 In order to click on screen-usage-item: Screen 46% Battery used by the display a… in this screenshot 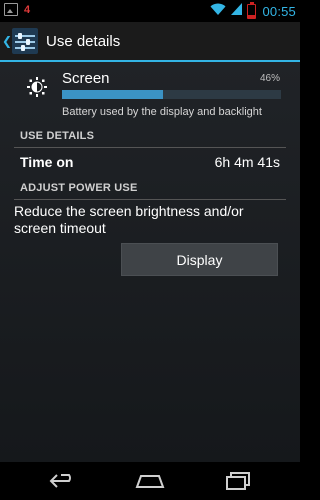, I will do `click(150, 93)`.